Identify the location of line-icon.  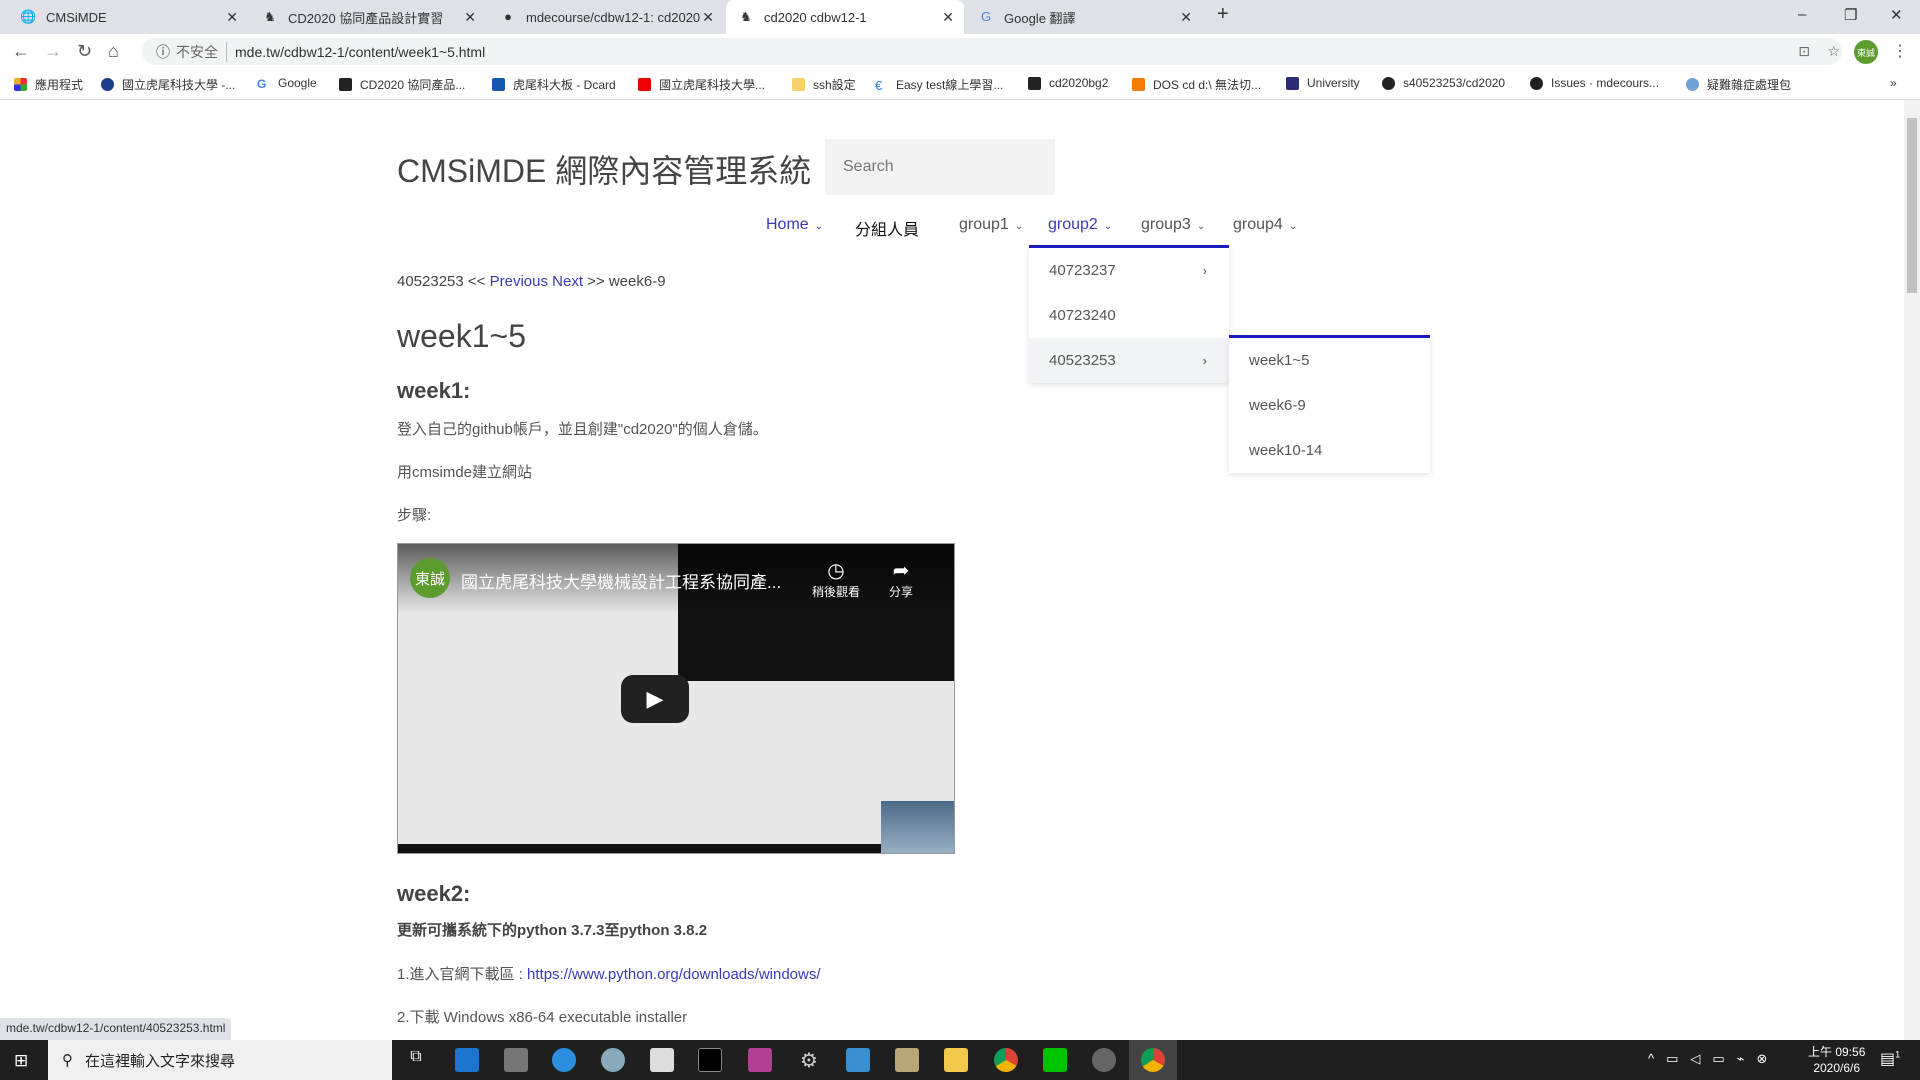
(1055, 1060).